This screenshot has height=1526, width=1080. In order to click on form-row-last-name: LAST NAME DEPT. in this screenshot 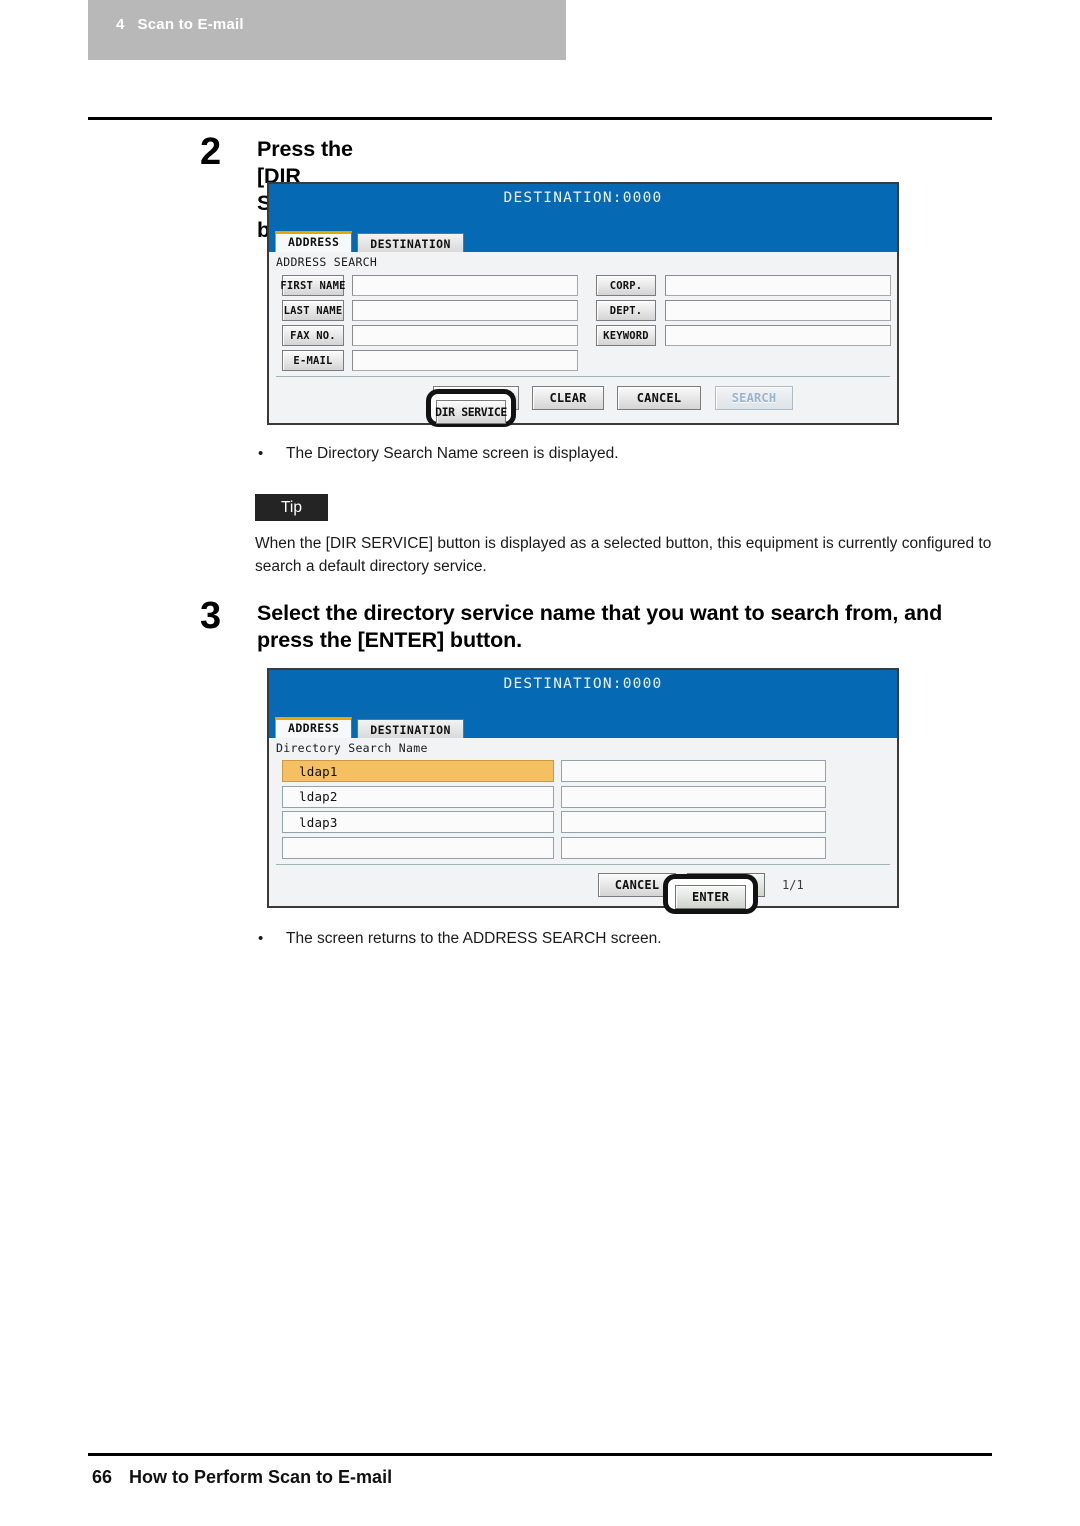, I will do `click(583, 310)`.